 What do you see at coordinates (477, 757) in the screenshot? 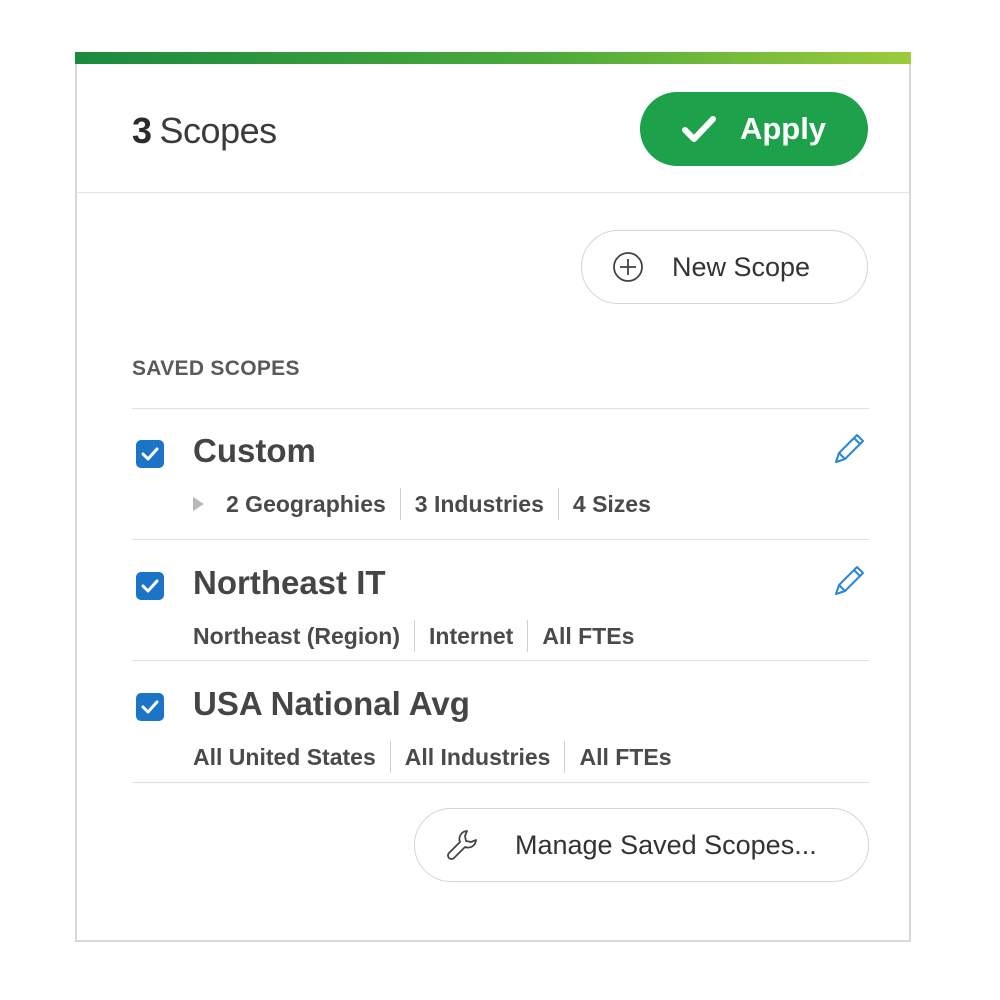
I see `scope-tag: All Industries` at bounding box center [477, 757].